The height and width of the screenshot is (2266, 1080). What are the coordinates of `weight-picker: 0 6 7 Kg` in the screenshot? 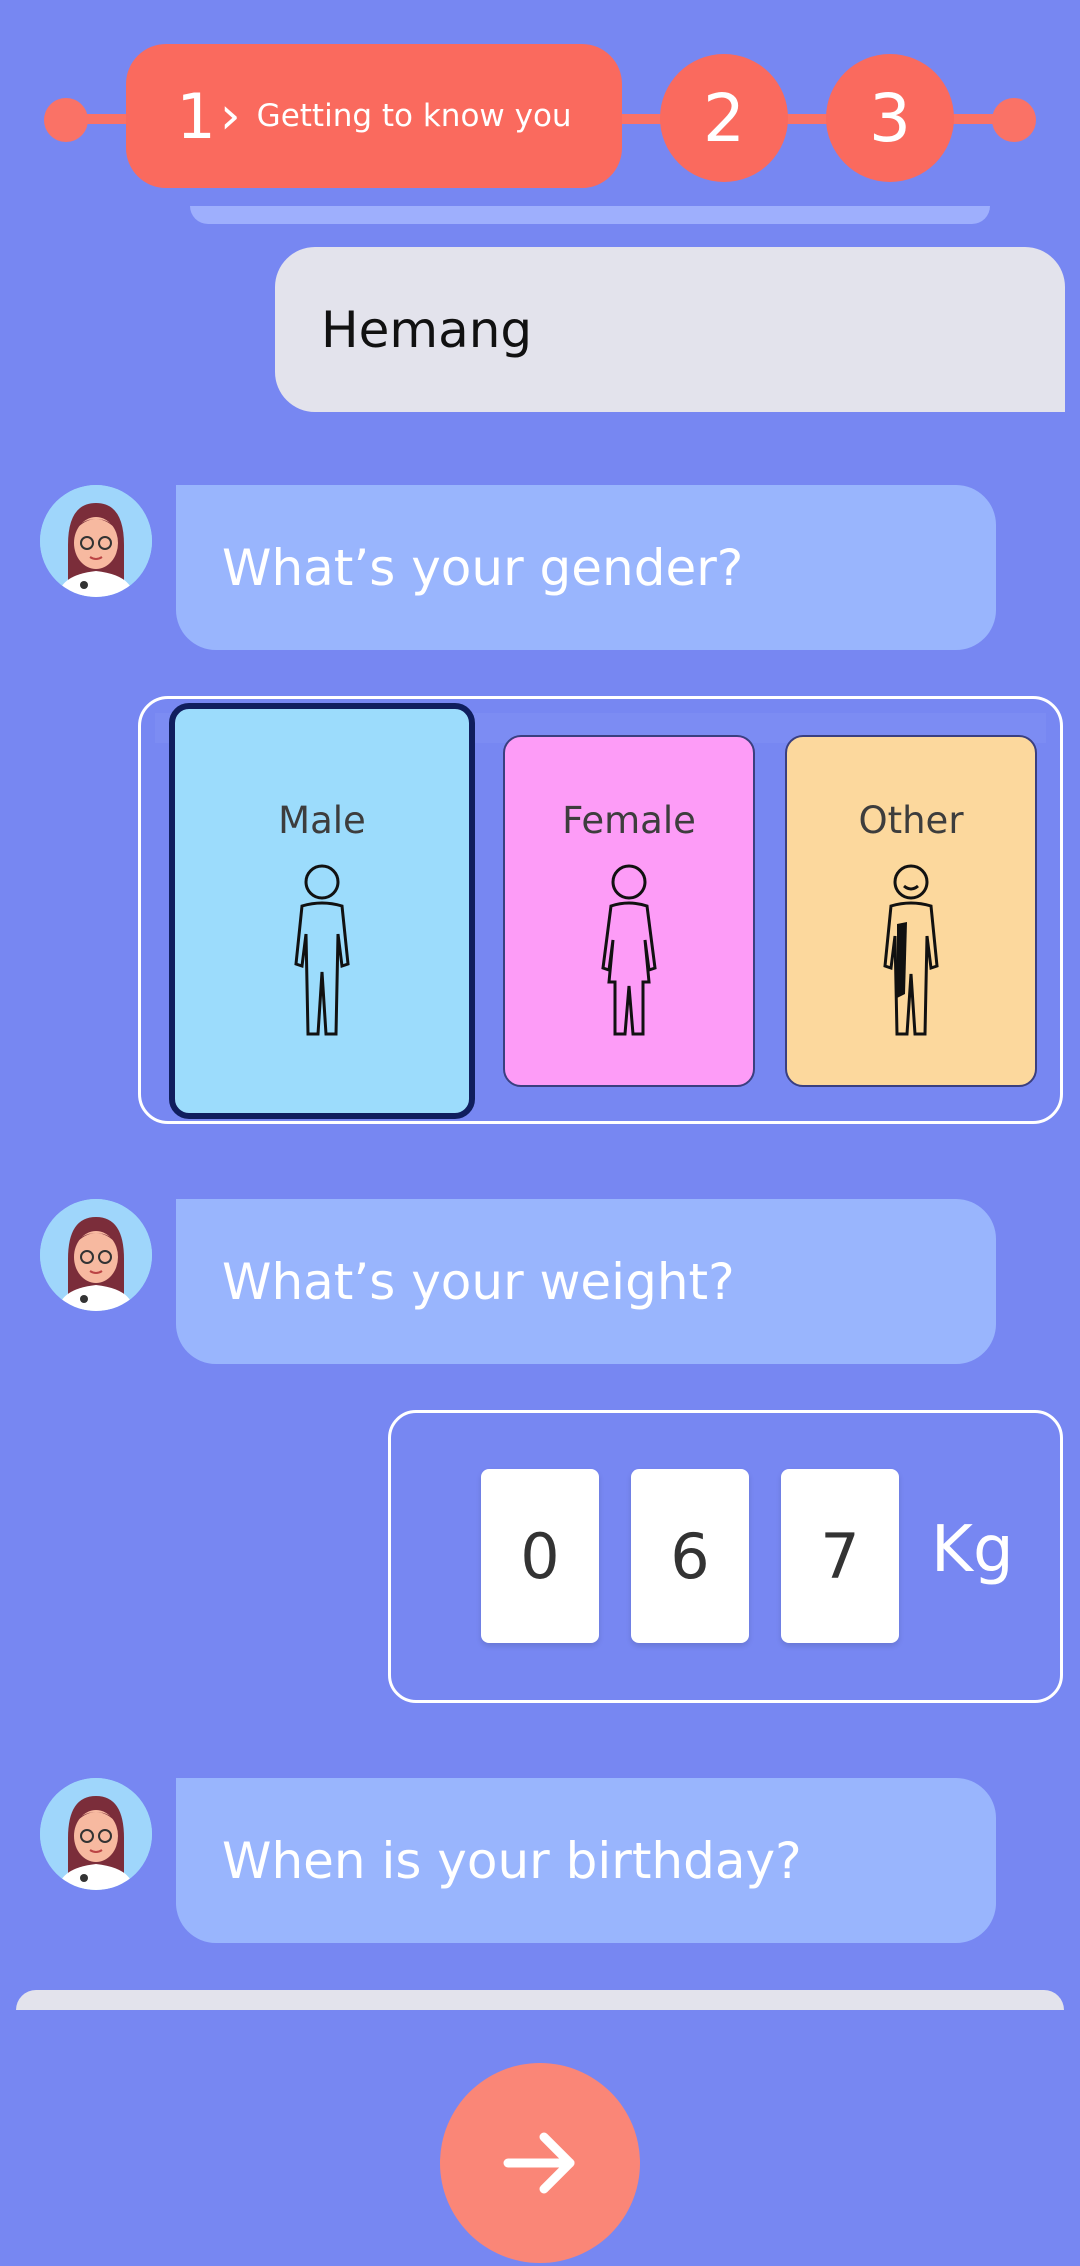 It's located at (725, 1556).